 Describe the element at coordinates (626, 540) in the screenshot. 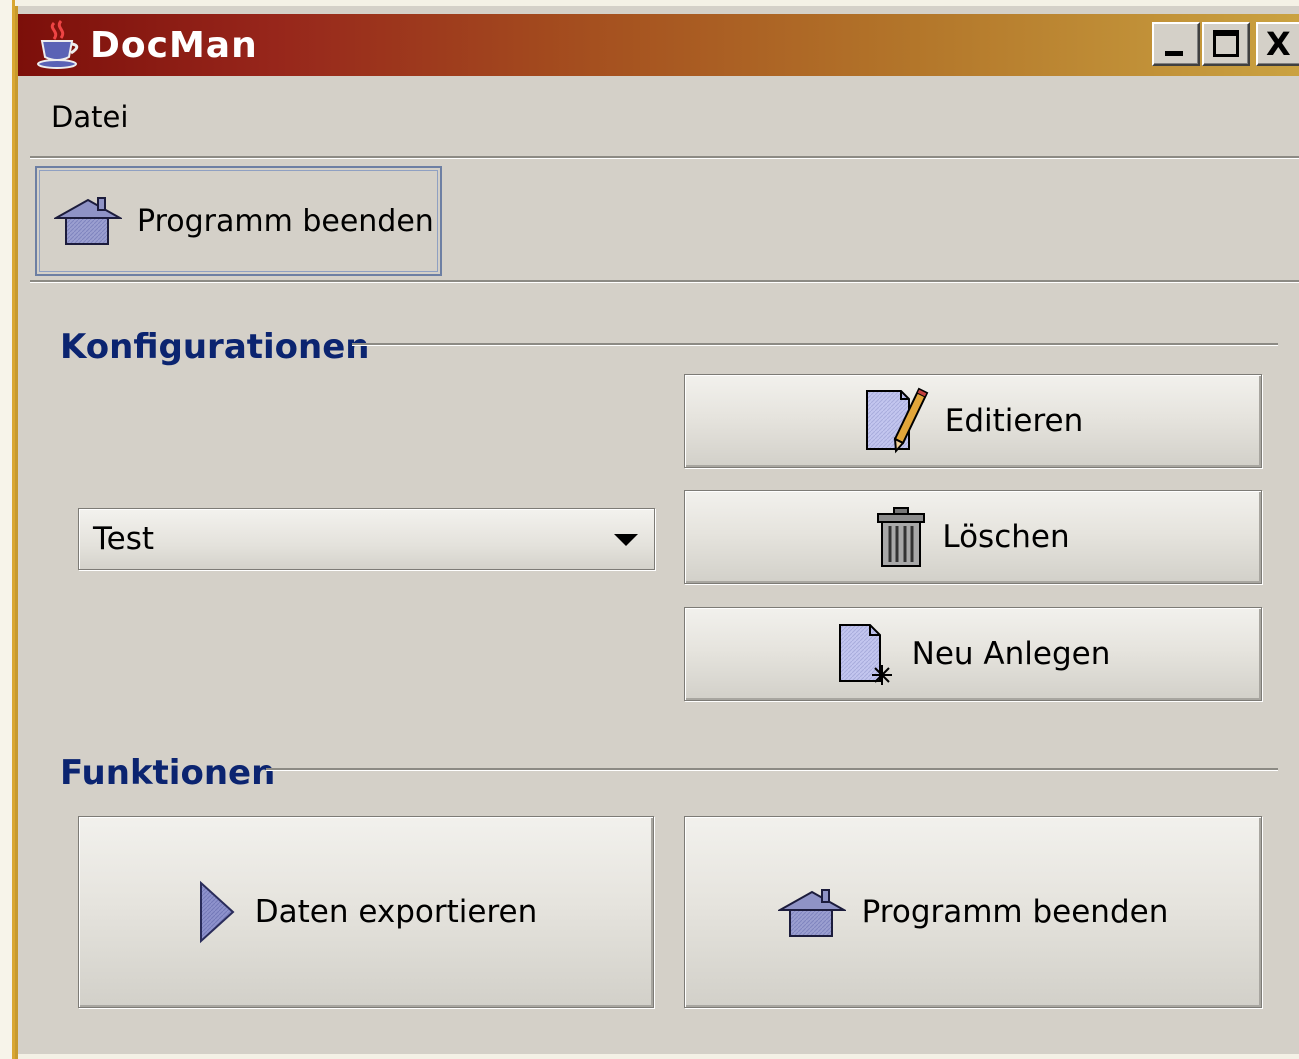

I see `dropdown-arrow-icon` at that location.